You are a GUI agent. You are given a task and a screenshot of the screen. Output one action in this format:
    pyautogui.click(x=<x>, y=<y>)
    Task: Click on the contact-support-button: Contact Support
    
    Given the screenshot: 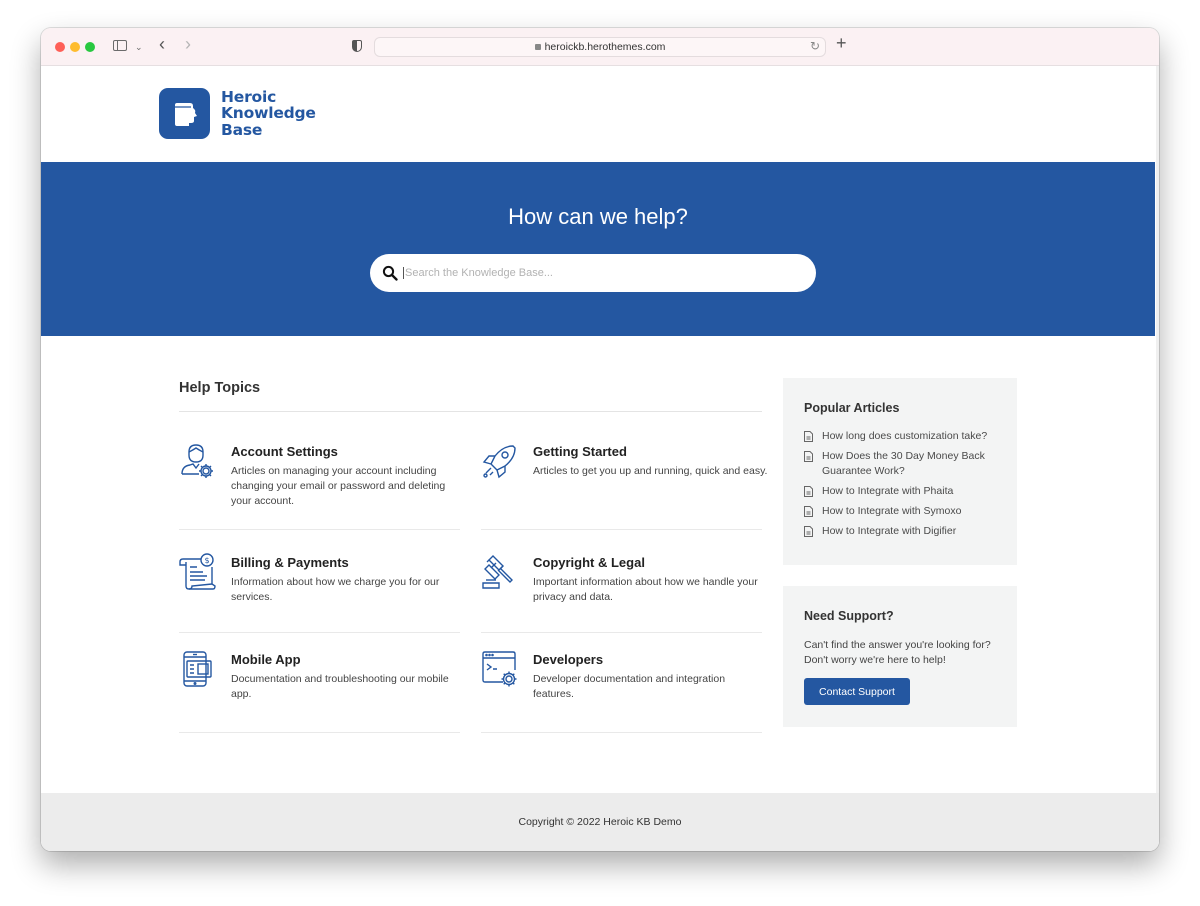 What is the action you would take?
    pyautogui.click(x=857, y=691)
    